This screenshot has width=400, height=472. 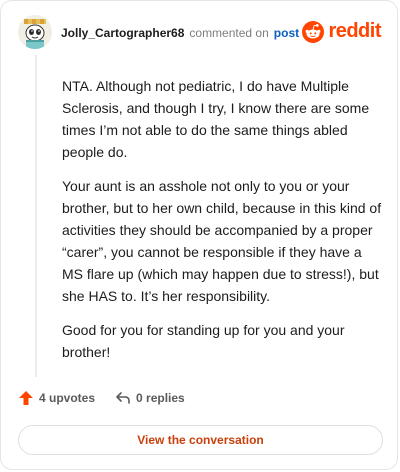 I want to click on avatar-image, so click(x=35, y=32).